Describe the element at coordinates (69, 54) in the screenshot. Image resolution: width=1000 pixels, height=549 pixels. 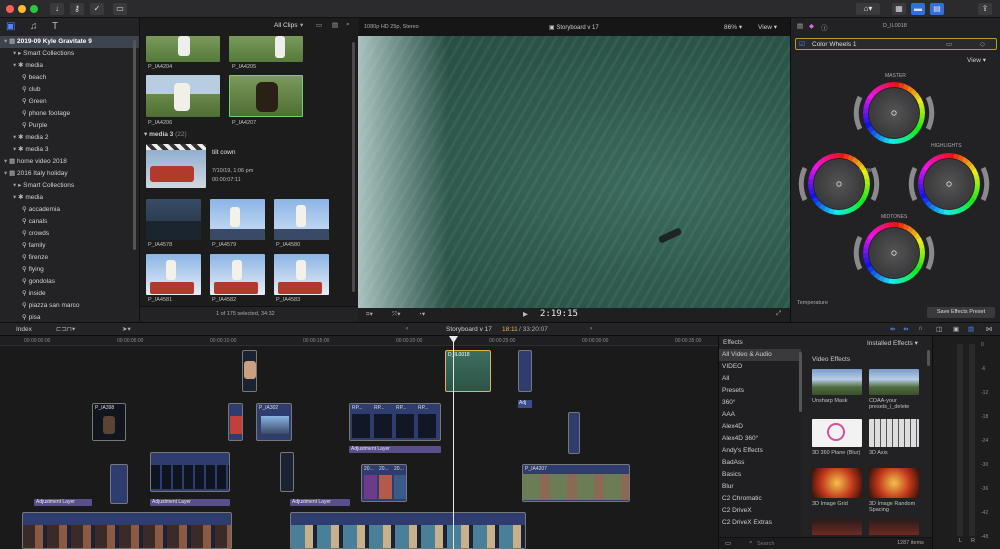
I see `sidebar-item: ▾ ▸ Smart Collections` at that location.